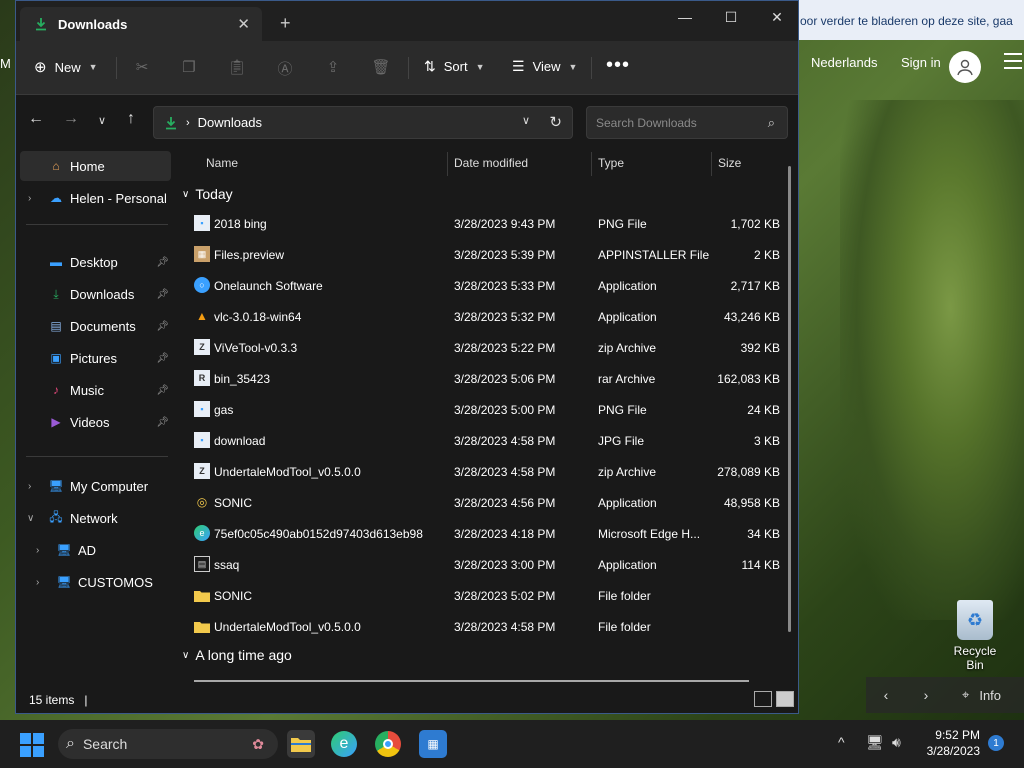 Image resolution: width=1024 pixels, height=768 pixels. Describe the element at coordinates (492, 409) in the screenshot. I see `file-row: ▪ gas 3/28/2023 5:00 PM PNG File 24 KB` at that location.